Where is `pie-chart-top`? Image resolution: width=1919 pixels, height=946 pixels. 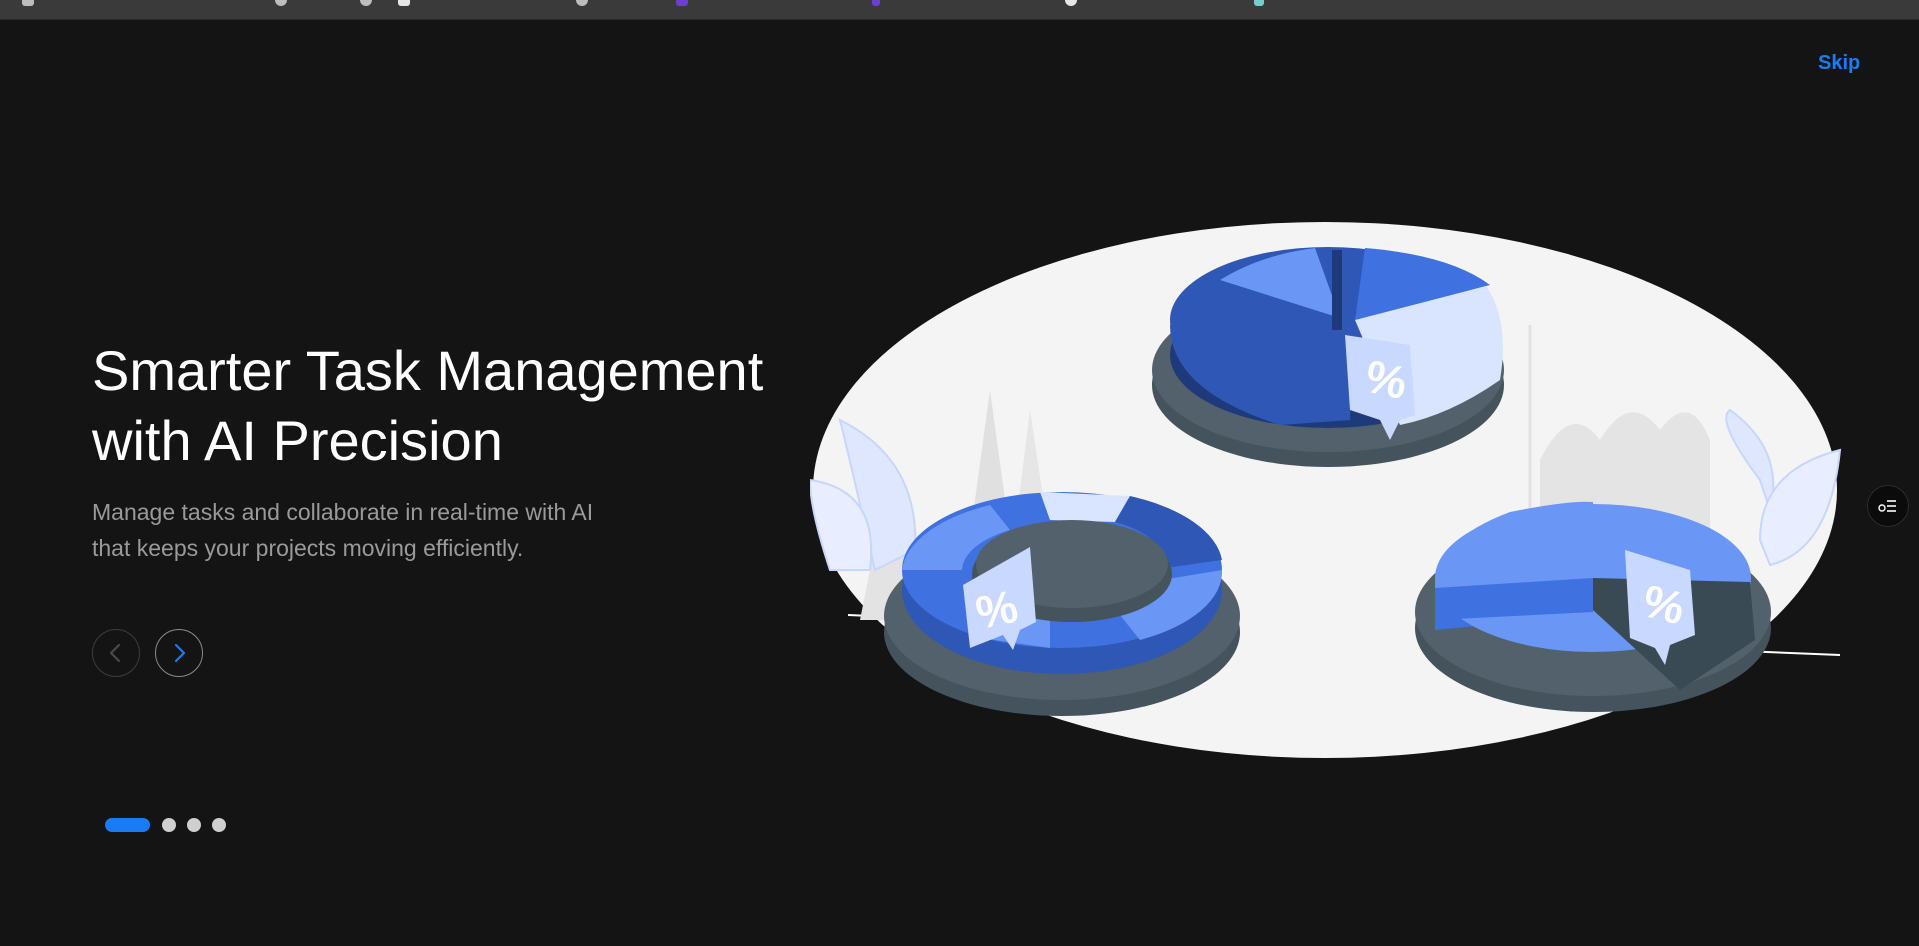
pie-chart-top is located at coordinates (1328, 357).